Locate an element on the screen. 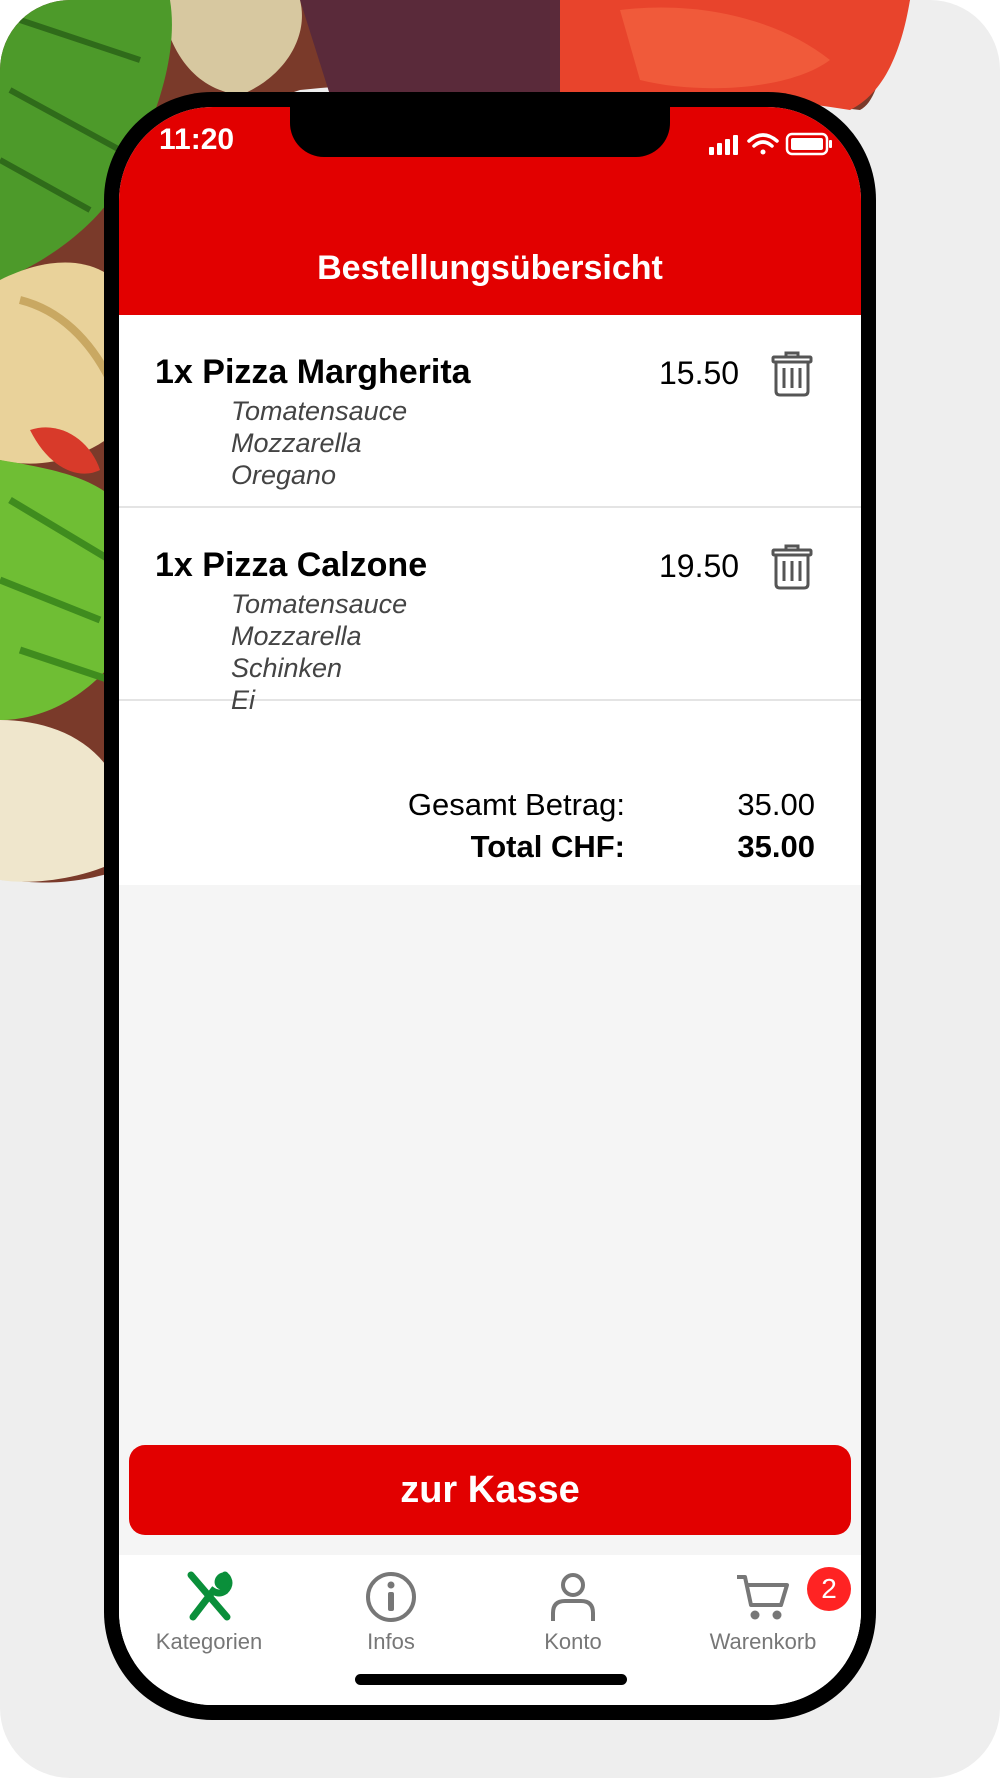  tab-konto: Konto is located at coordinates (573, 1619).